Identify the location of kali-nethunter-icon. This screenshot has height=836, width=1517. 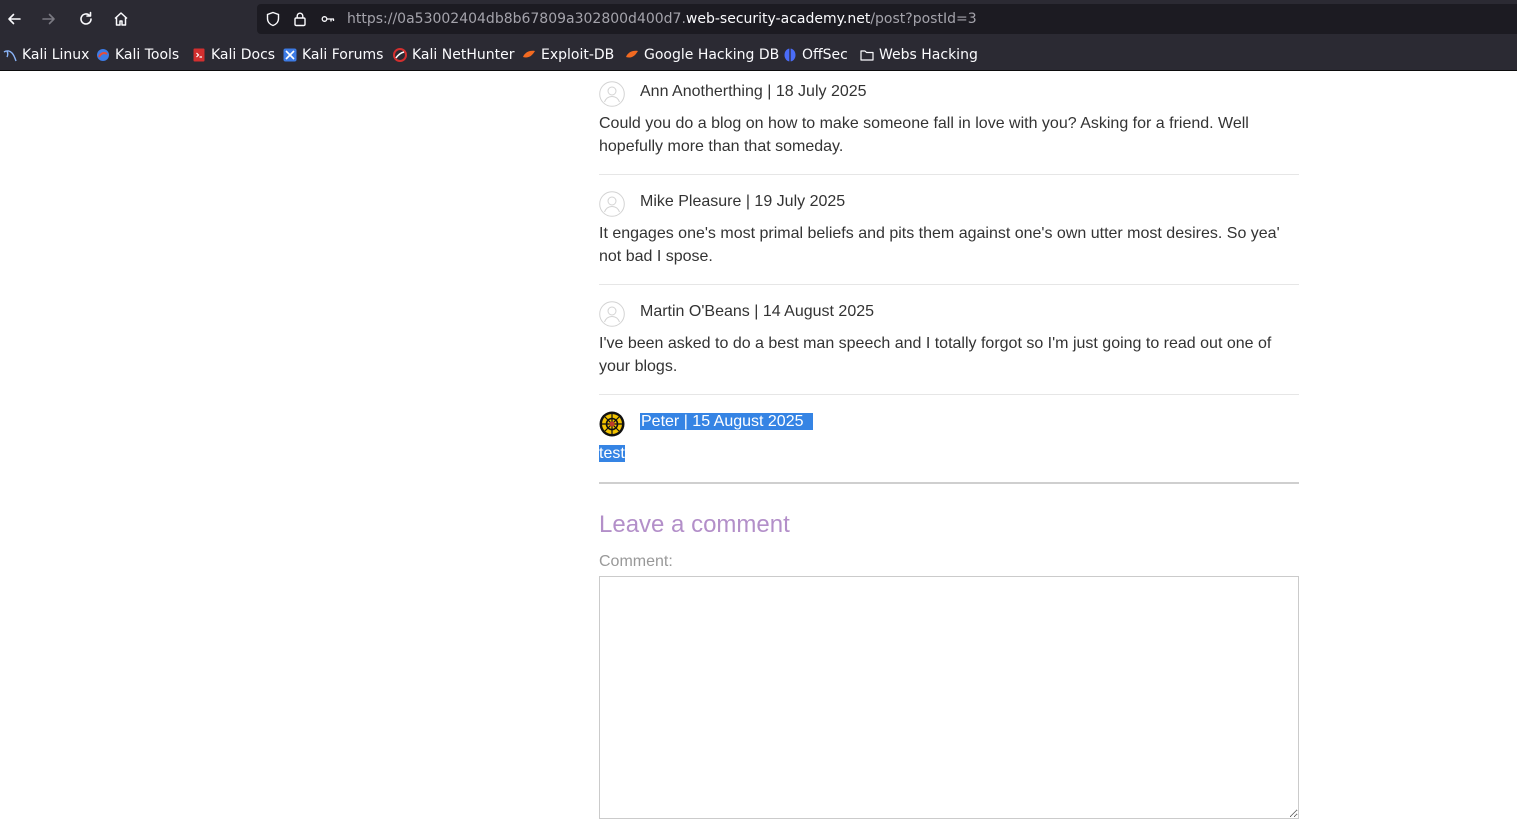
(400, 54).